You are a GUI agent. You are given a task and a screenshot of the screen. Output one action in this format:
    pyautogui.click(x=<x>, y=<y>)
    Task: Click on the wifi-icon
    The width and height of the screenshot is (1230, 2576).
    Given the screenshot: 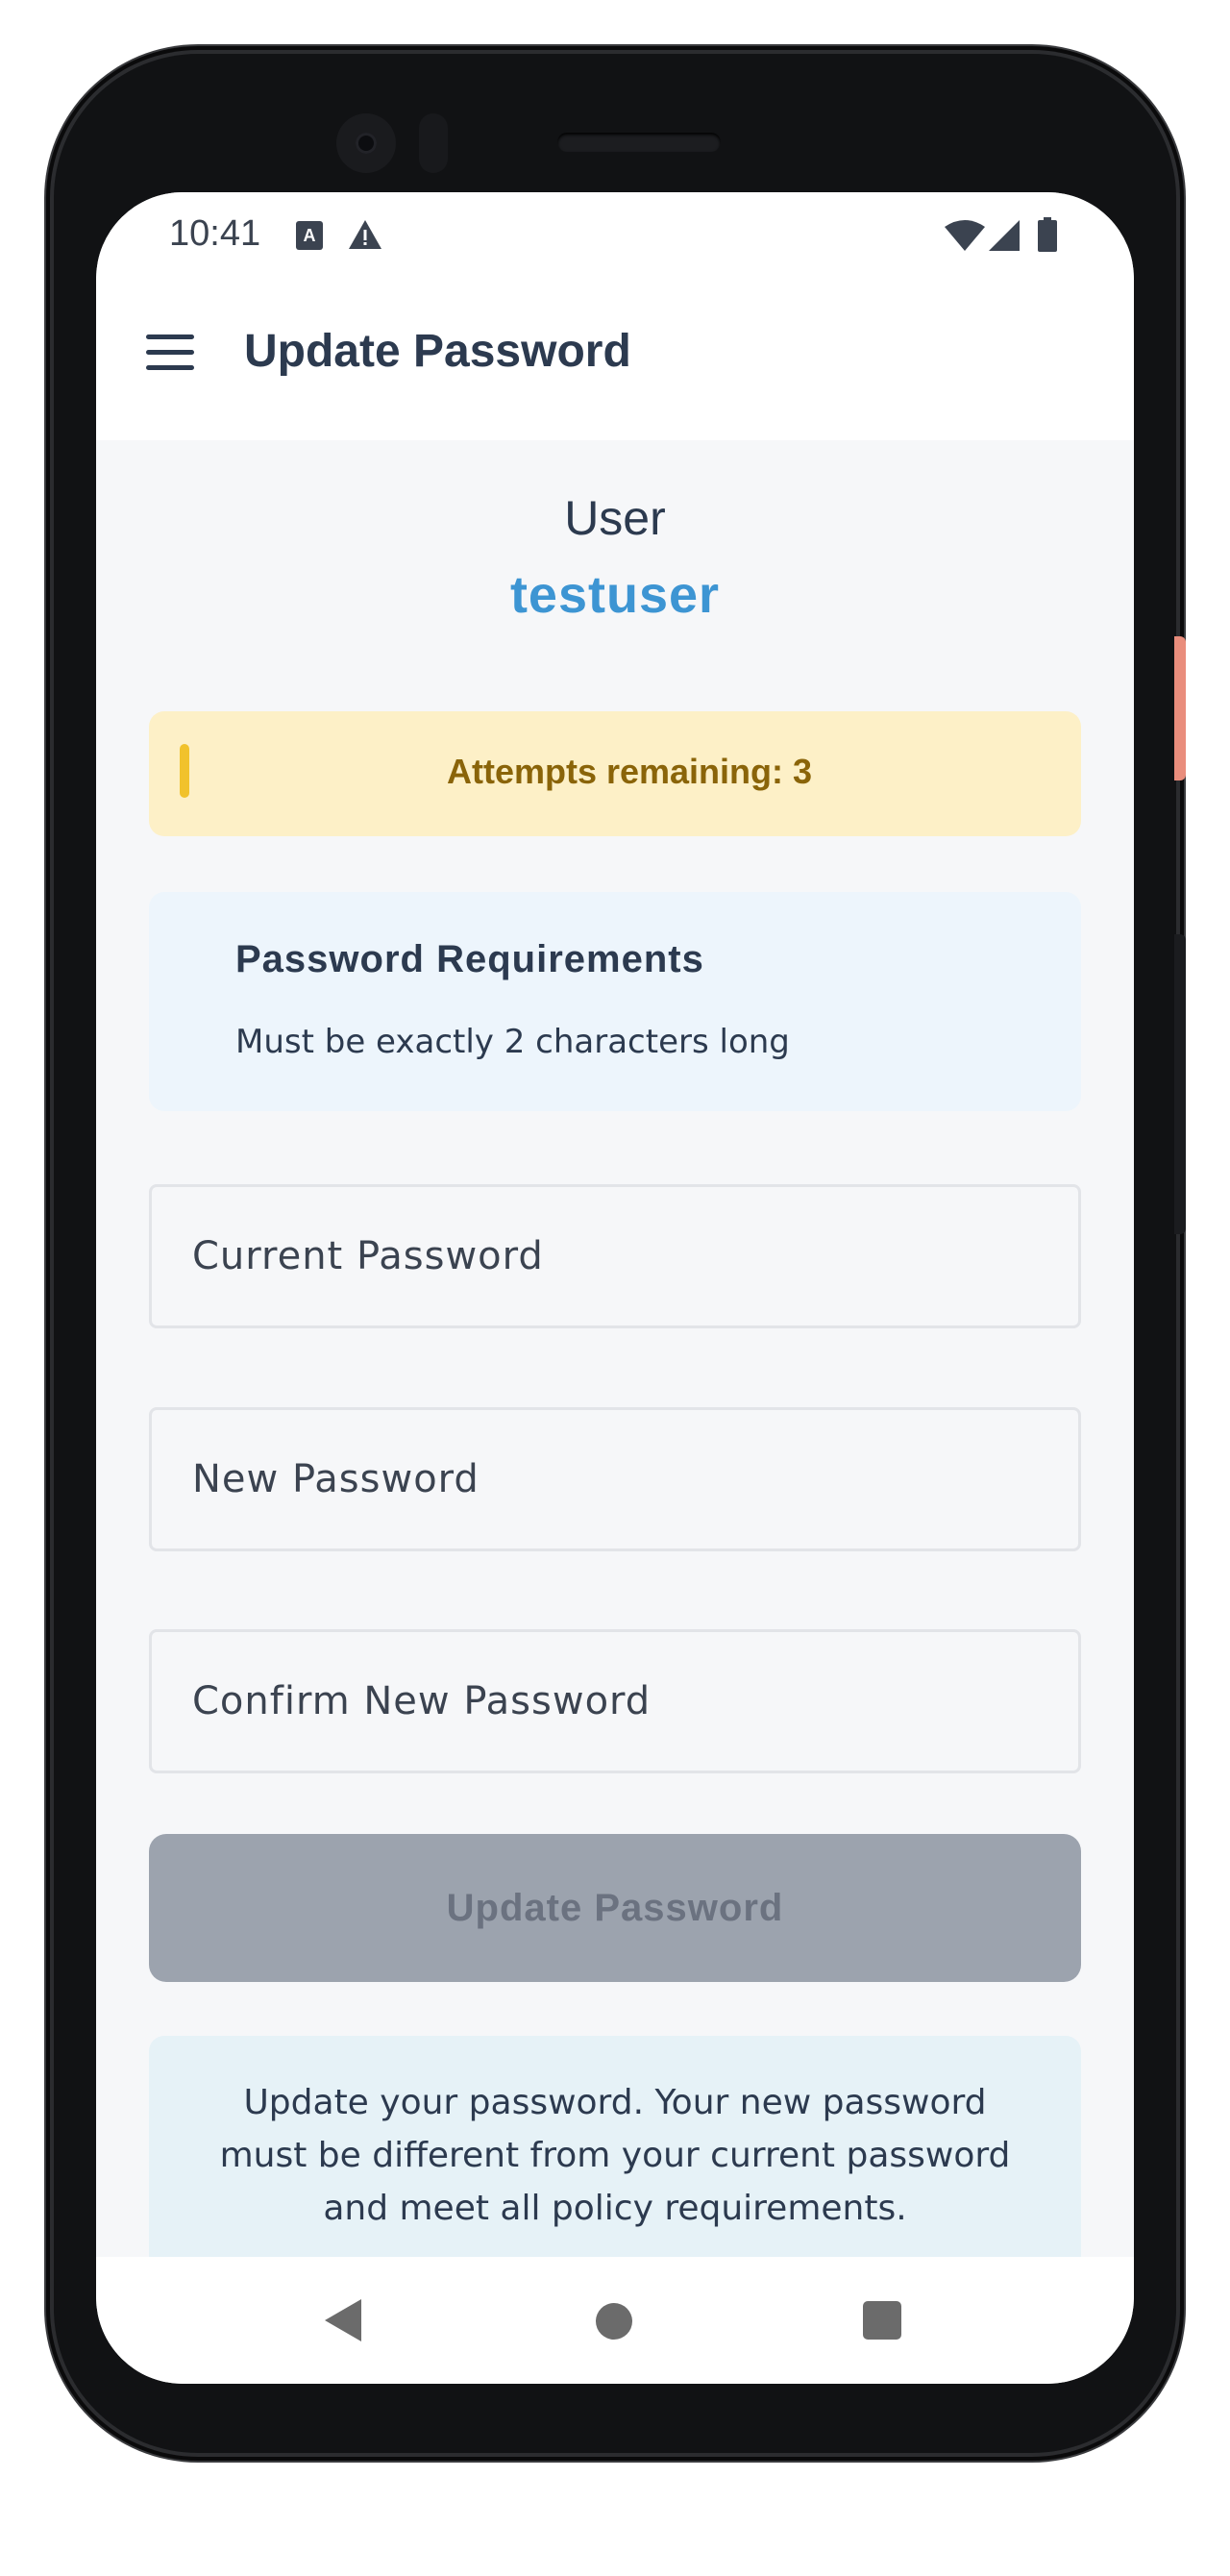 What is the action you would take?
    pyautogui.click(x=965, y=238)
    